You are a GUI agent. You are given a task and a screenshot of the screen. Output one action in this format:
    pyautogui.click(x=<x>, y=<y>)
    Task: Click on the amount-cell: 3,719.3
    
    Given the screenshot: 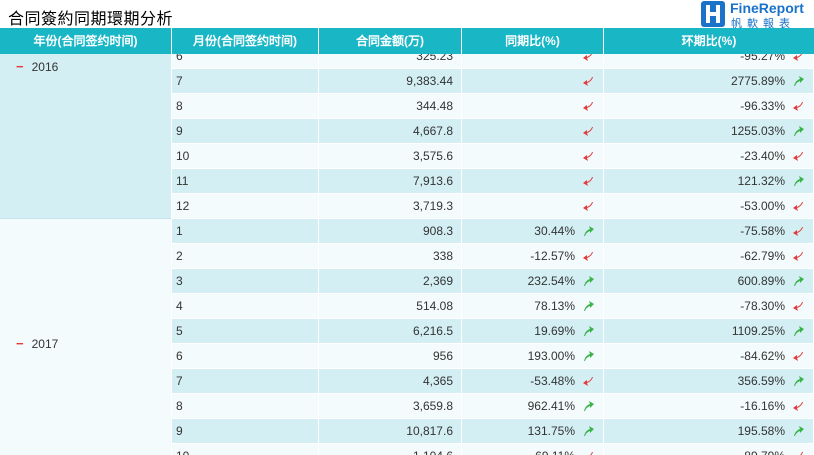 What is the action you would take?
    pyautogui.click(x=390, y=206)
    